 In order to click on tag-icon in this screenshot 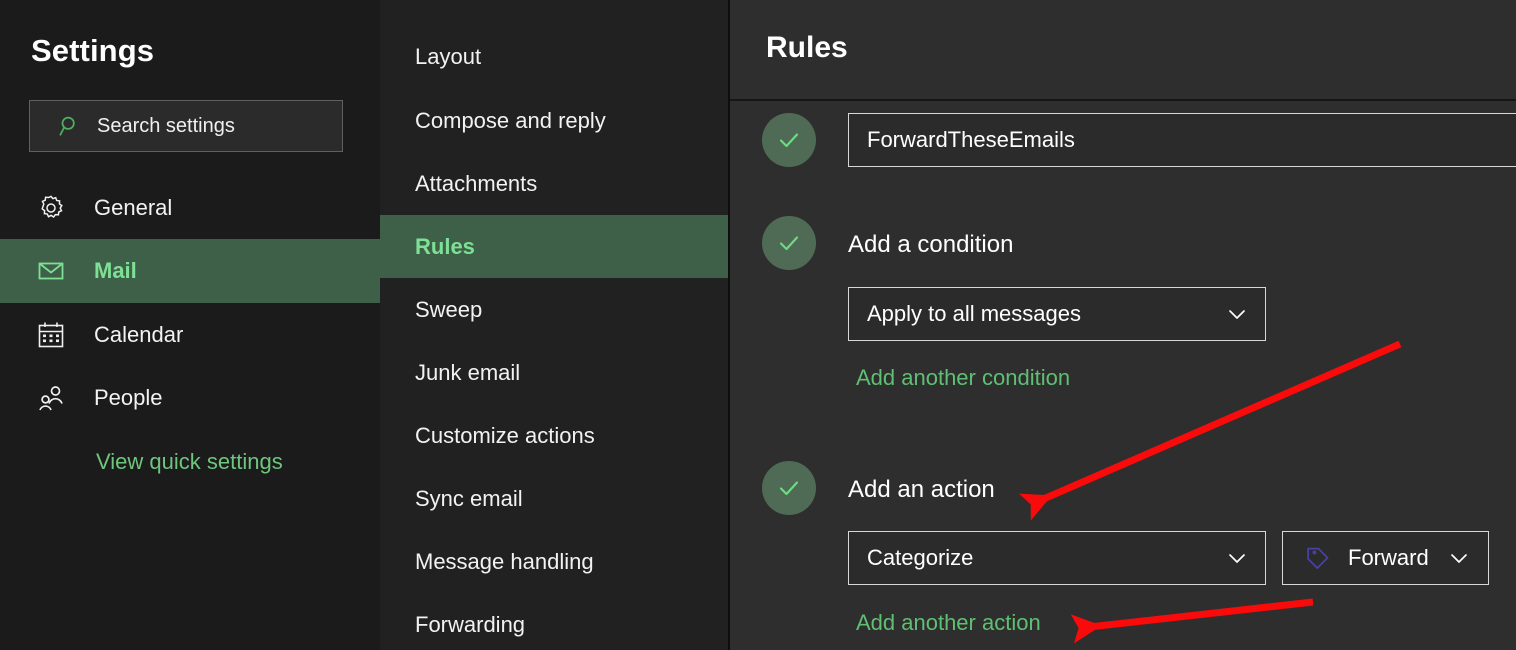, I will do `click(1317, 558)`.